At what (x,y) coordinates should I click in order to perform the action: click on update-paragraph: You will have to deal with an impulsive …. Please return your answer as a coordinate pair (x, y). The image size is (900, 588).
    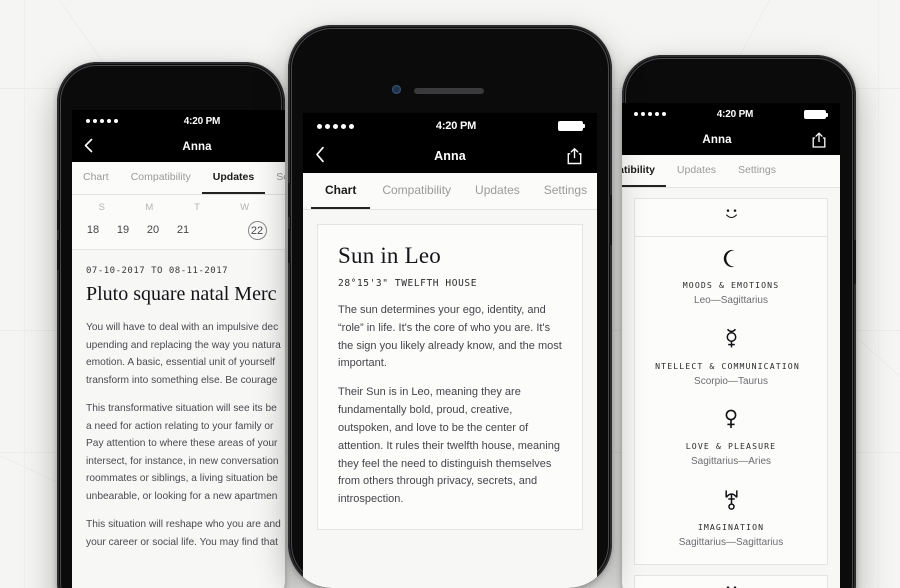
    Looking at the image, I should click on (185, 354).